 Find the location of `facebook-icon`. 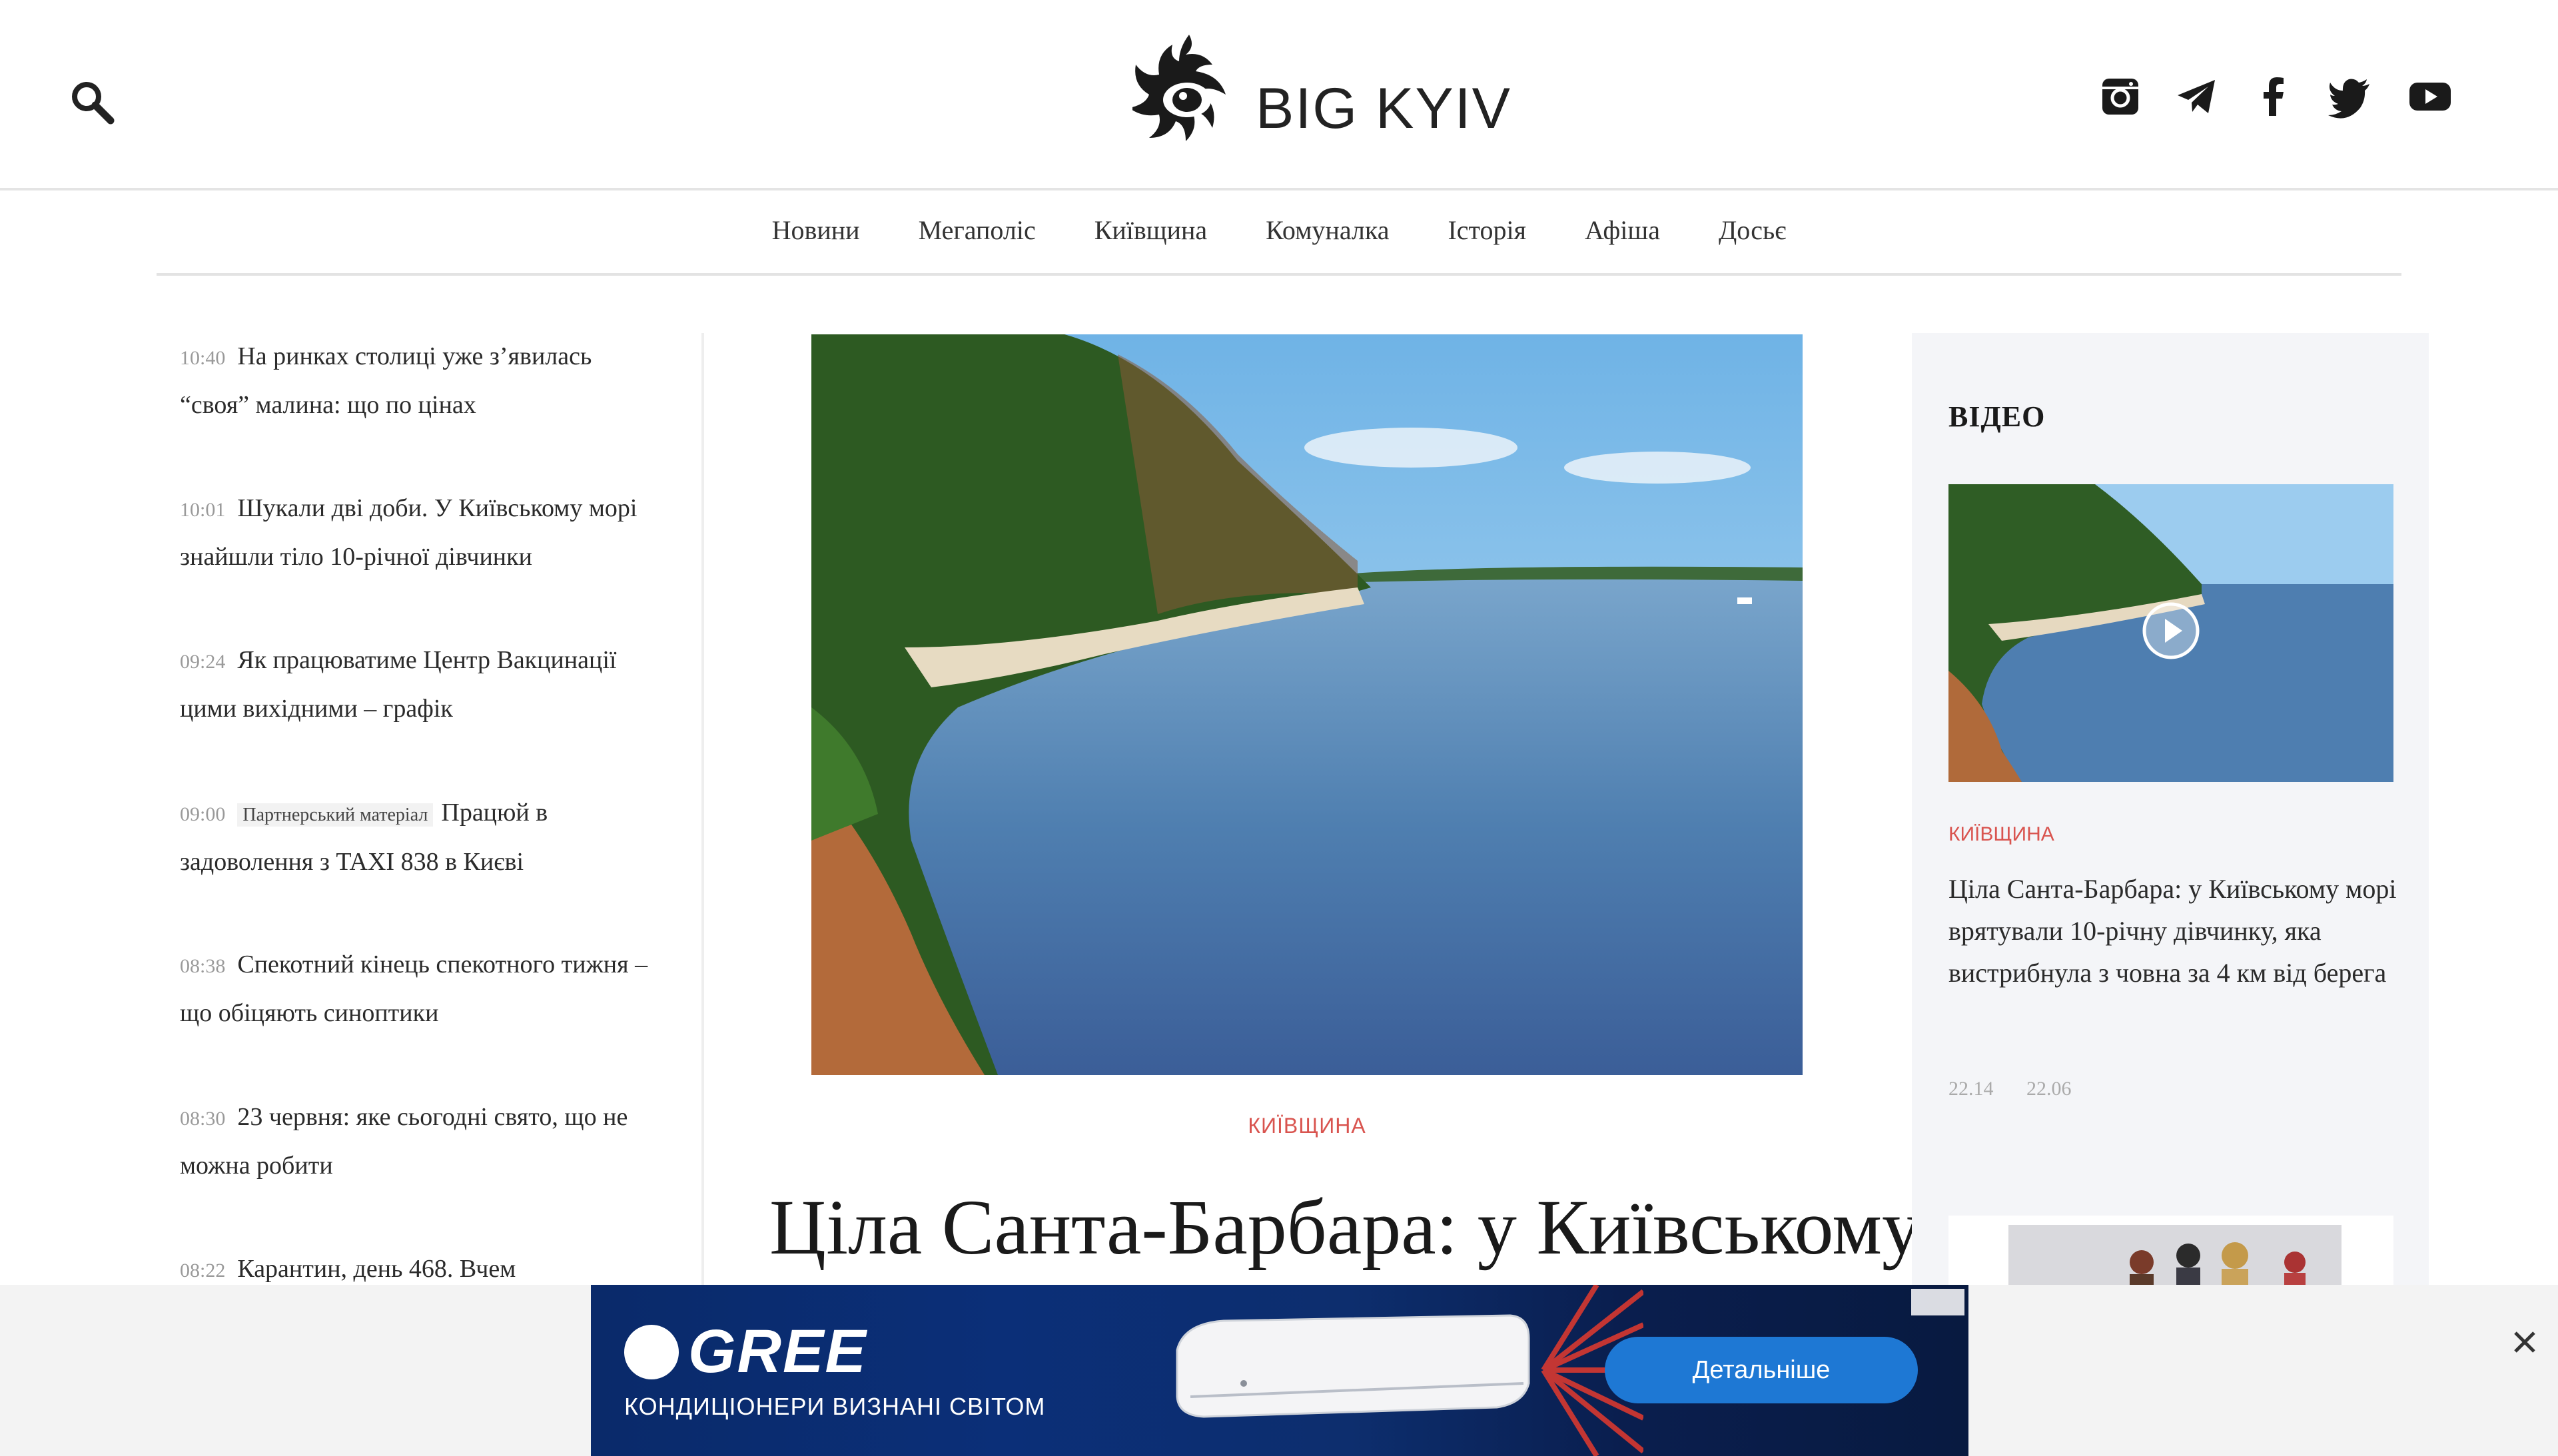

facebook-icon is located at coordinates (2273, 96).